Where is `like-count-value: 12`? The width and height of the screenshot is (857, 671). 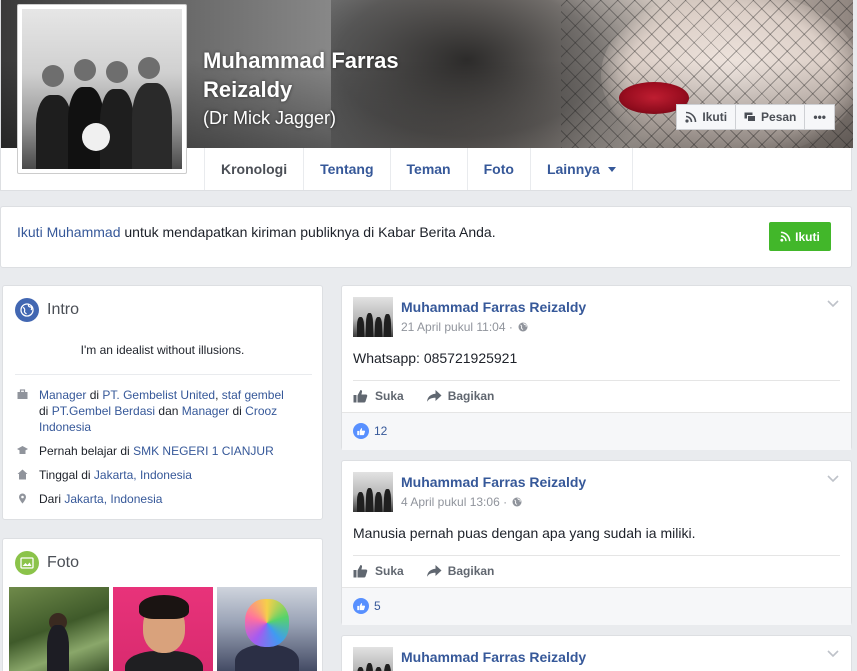 like-count-value: 12 is located at coordinates (381, 431).